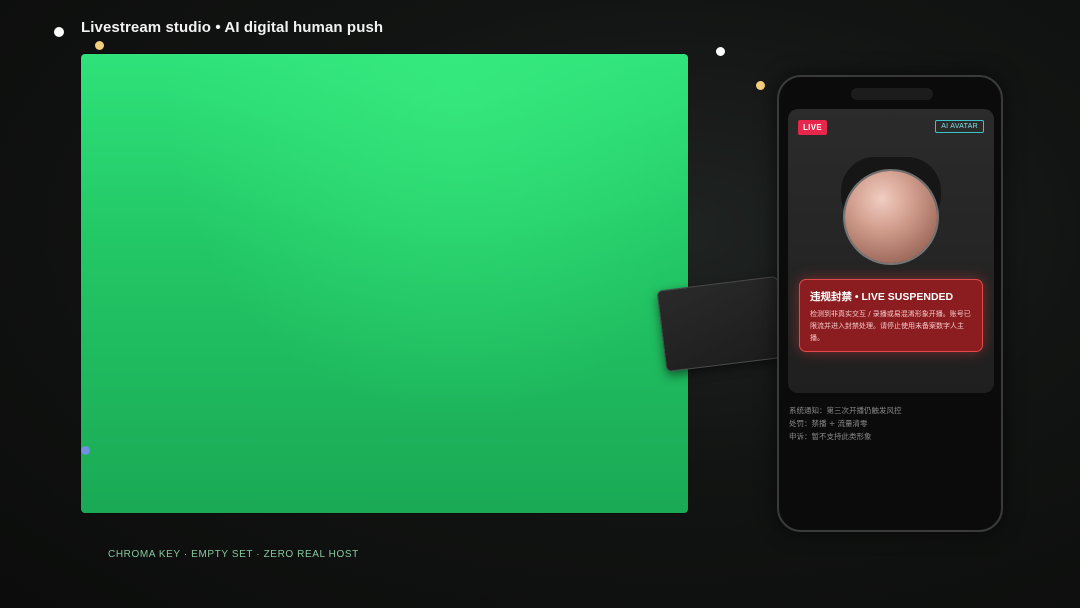 Image resolution: width=1080 pixels, height=608 pixels. What do you see at coordinates (85, 450) in the screenshot?
I see `decor-dot-blue` at bounding box center [85, 450].